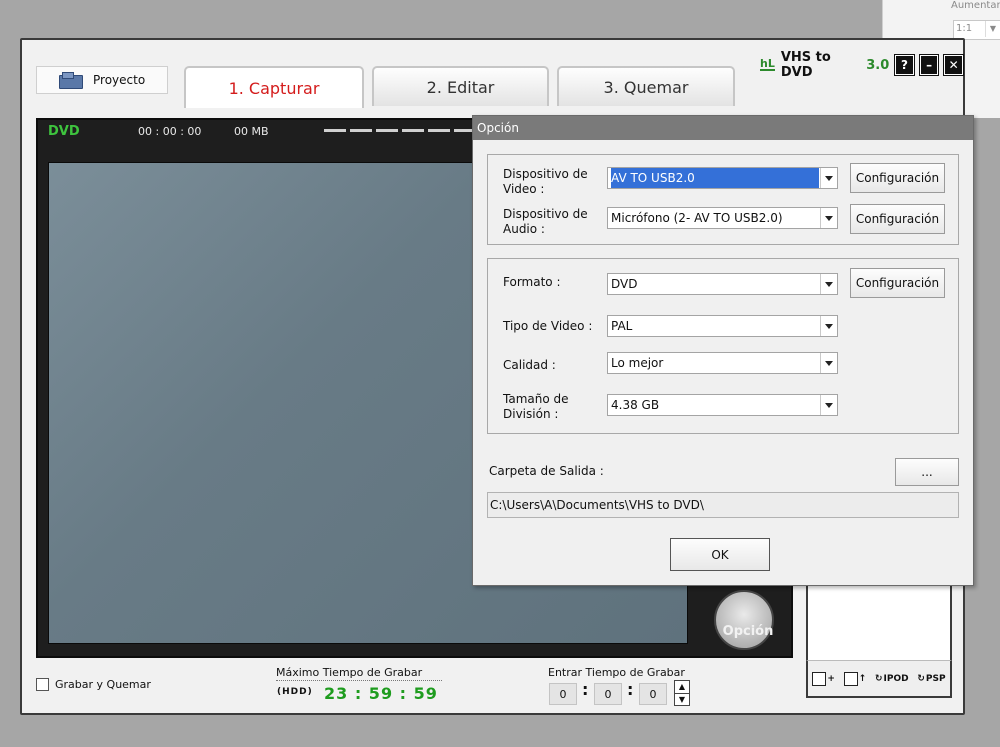 This screenshot has height=747, width=1000. I want to click on brand: hL VHS to DVD 3.0 ? – ✕, so click(861, 65).